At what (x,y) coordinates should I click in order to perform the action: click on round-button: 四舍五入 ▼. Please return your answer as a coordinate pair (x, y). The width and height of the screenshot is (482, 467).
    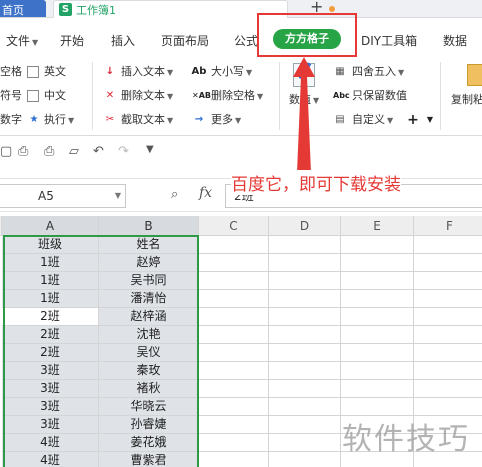
    Looking at the image, I should click on (378, 72).